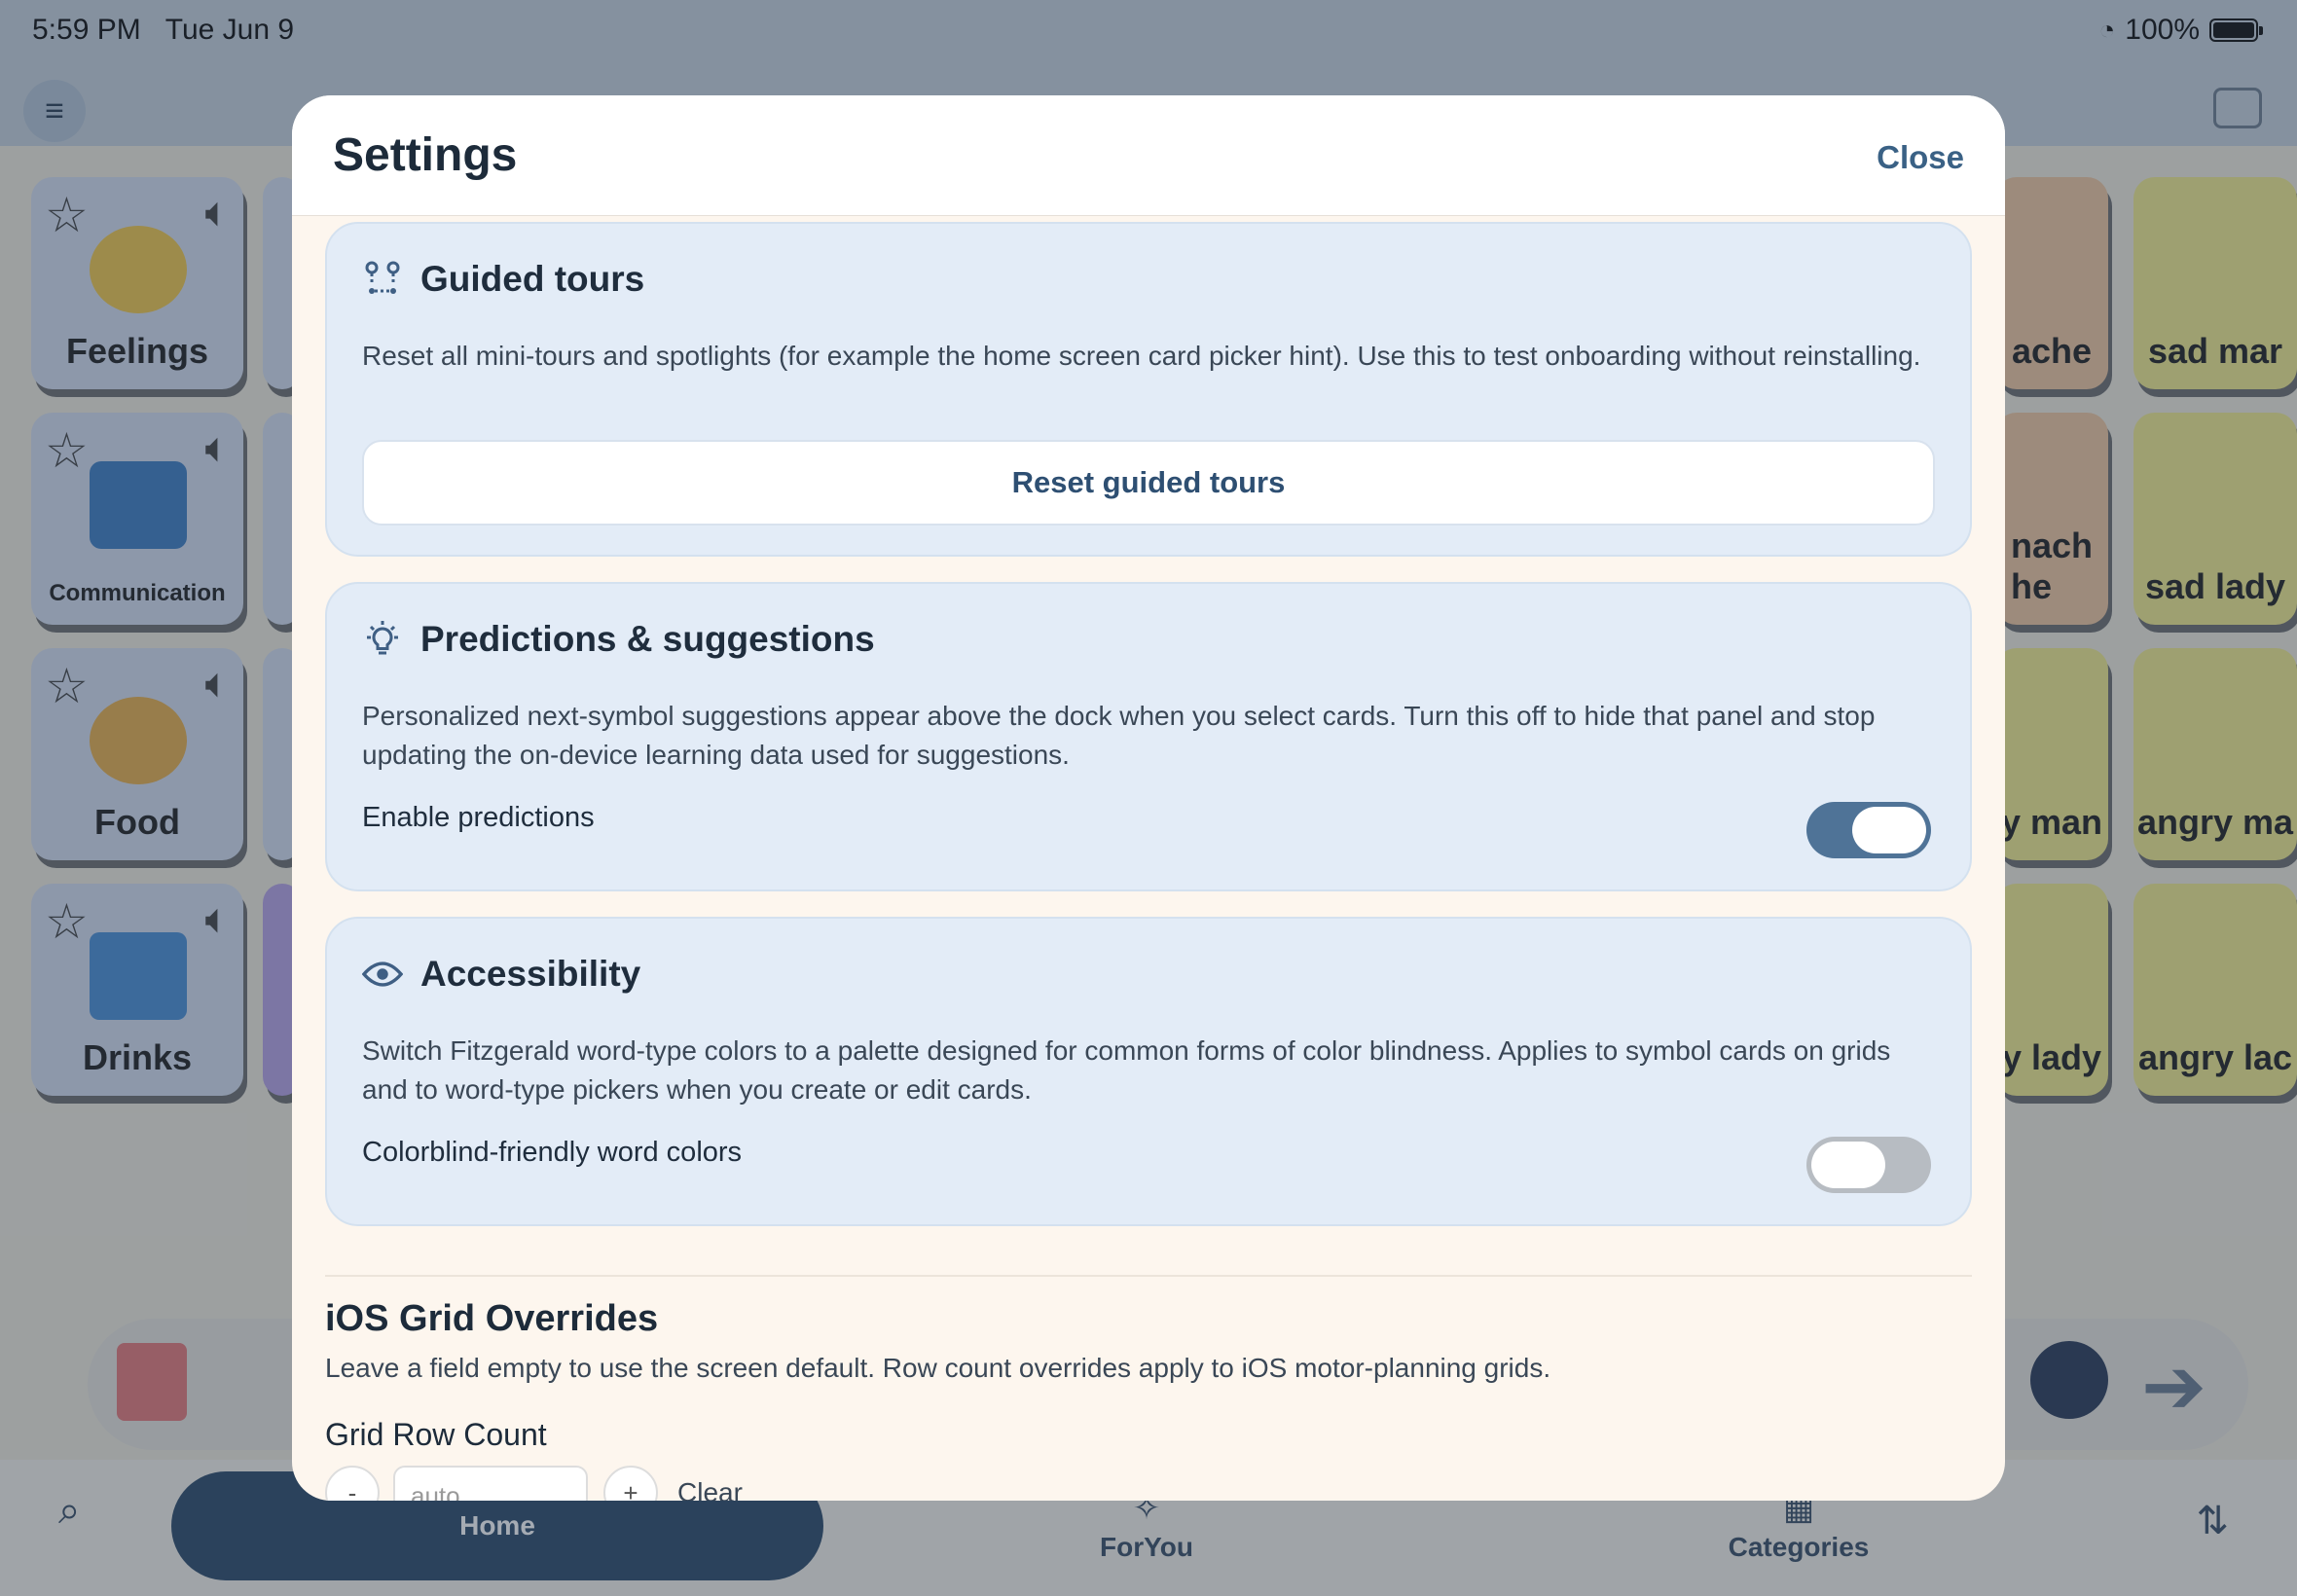 This screenshot has height=1596, width=2297. I want to click on lightbulb-icon, so click(382, 639).